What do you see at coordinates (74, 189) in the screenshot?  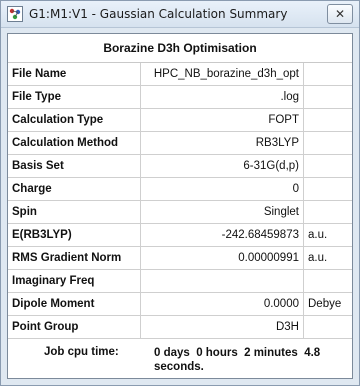 I see `row-label: Charge` at bounding box center [74, 189].